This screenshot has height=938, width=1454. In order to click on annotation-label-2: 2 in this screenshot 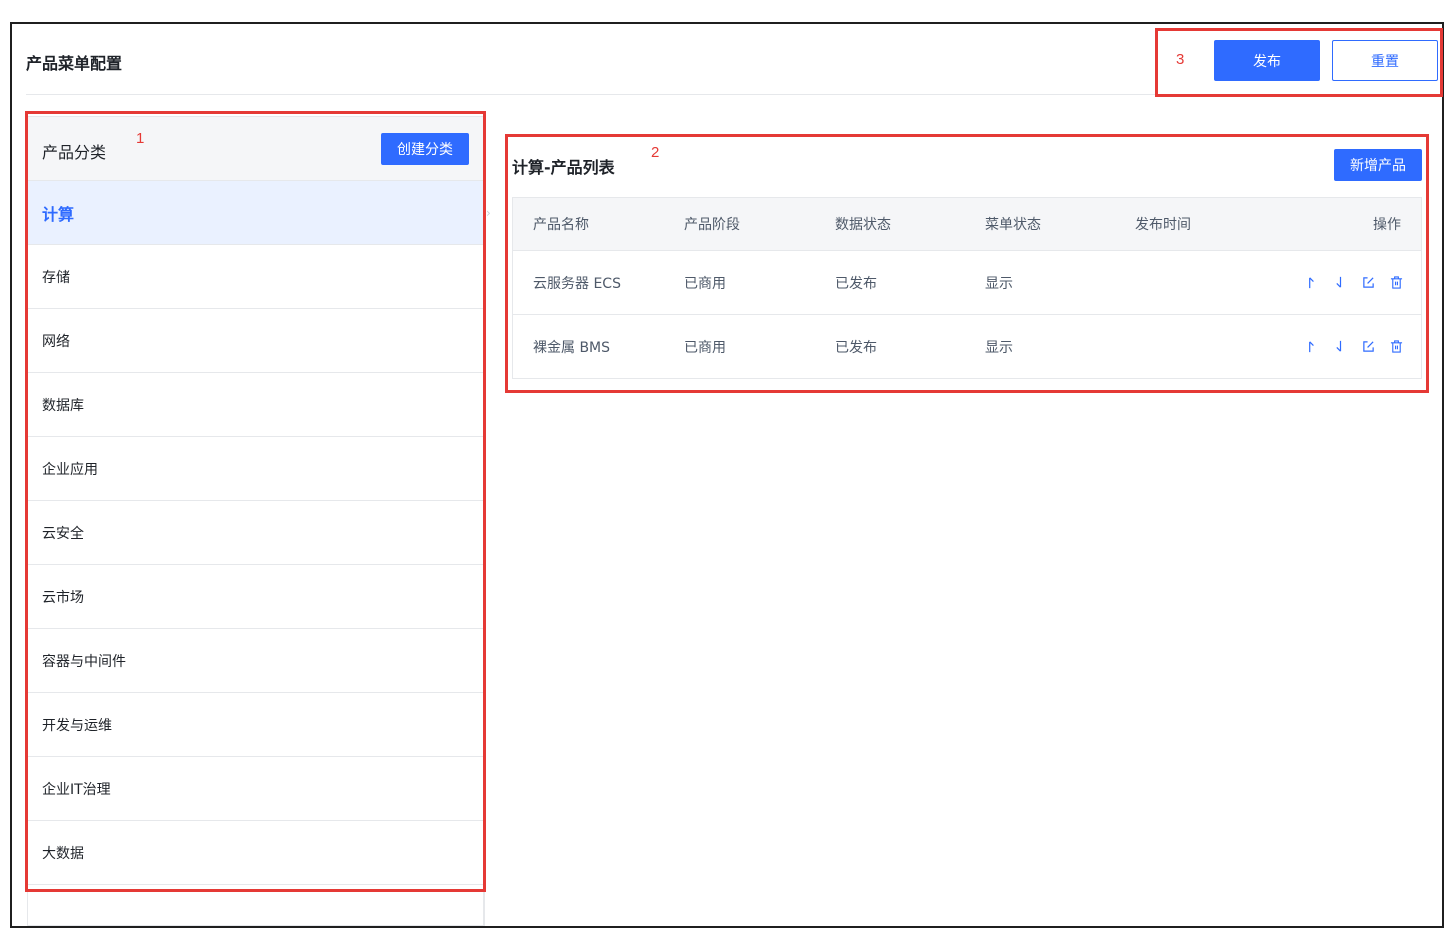, I will do `click(655, 152)`.